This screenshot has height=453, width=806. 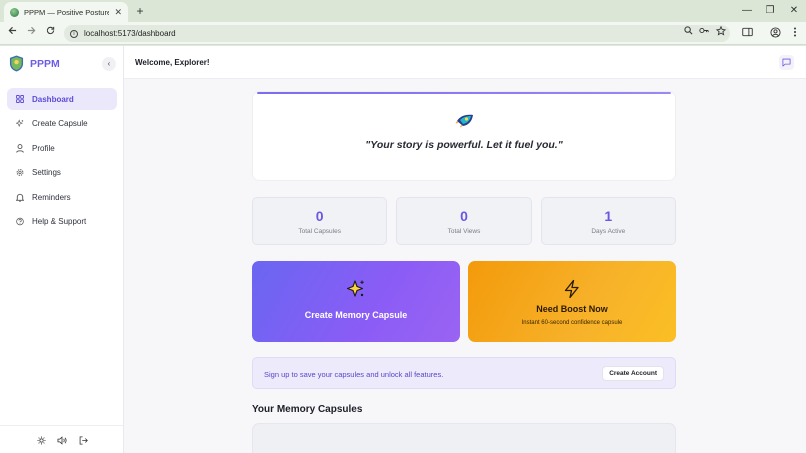 I want to click on back-button, so click(x=12, y=33).